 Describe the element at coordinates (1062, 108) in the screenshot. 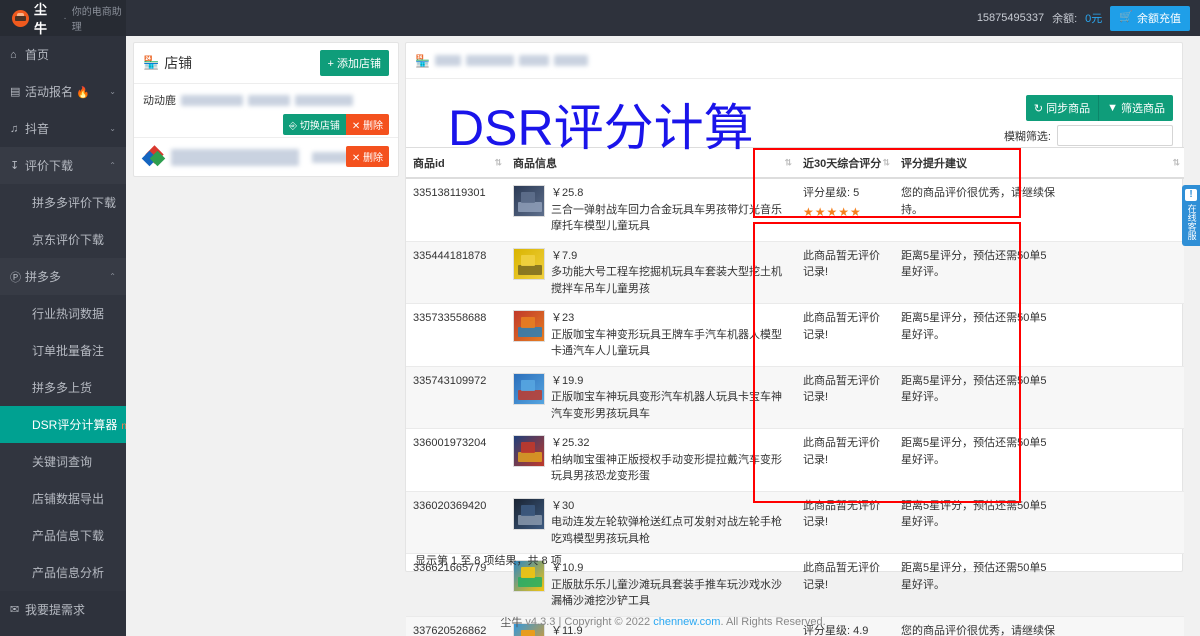

I see `sync-products-button: ↻ 同步商品` at that location.